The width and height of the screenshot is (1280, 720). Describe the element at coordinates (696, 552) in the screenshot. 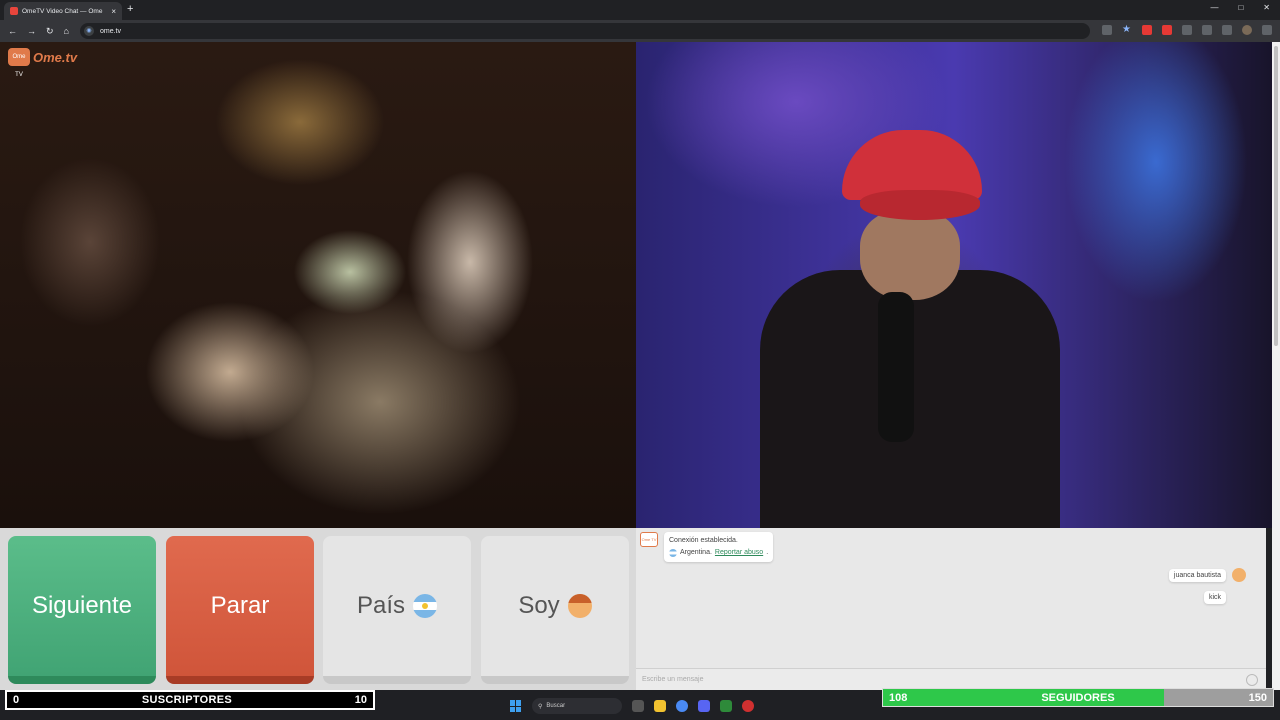

I see `country-text: Argentina.` at that location.